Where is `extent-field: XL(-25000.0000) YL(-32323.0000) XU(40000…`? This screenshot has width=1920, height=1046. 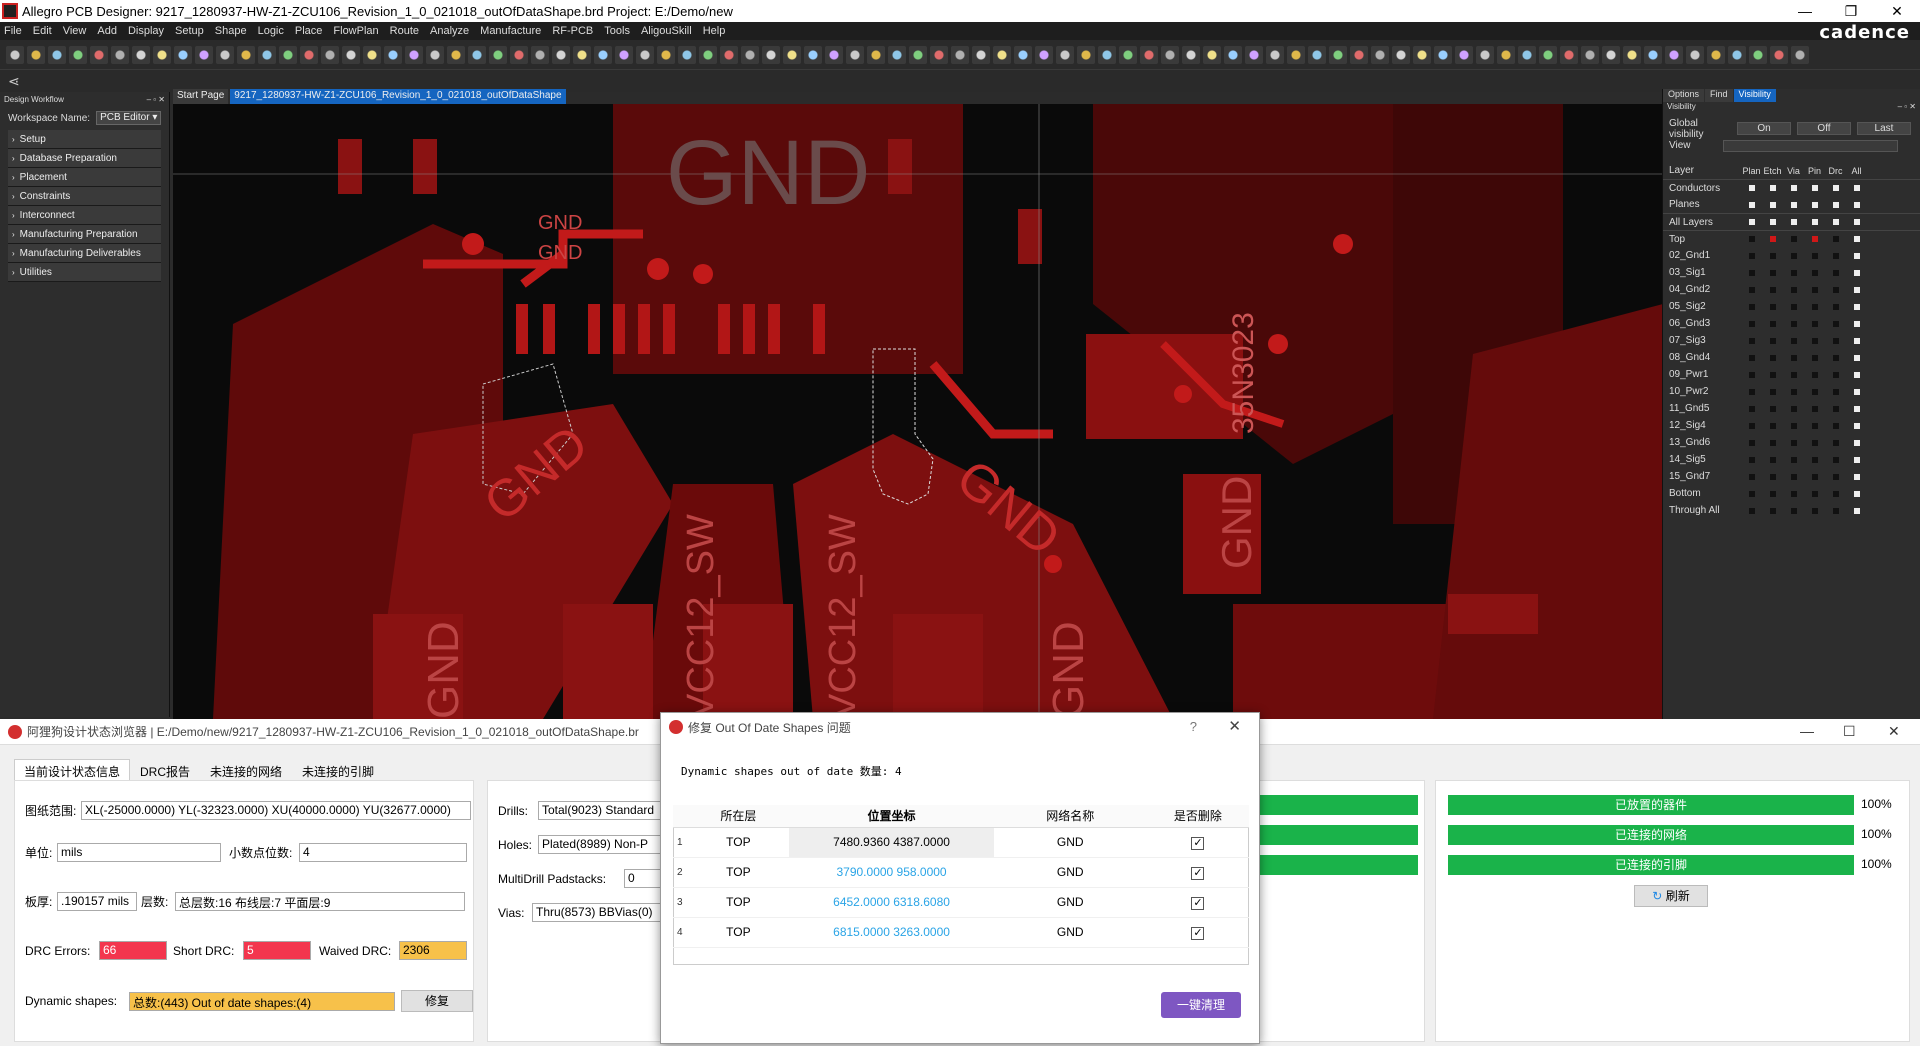
extent-field: XL(-25000.0000) YL(-32323.0000) XU(40000… is located at coordinates (276, 810).